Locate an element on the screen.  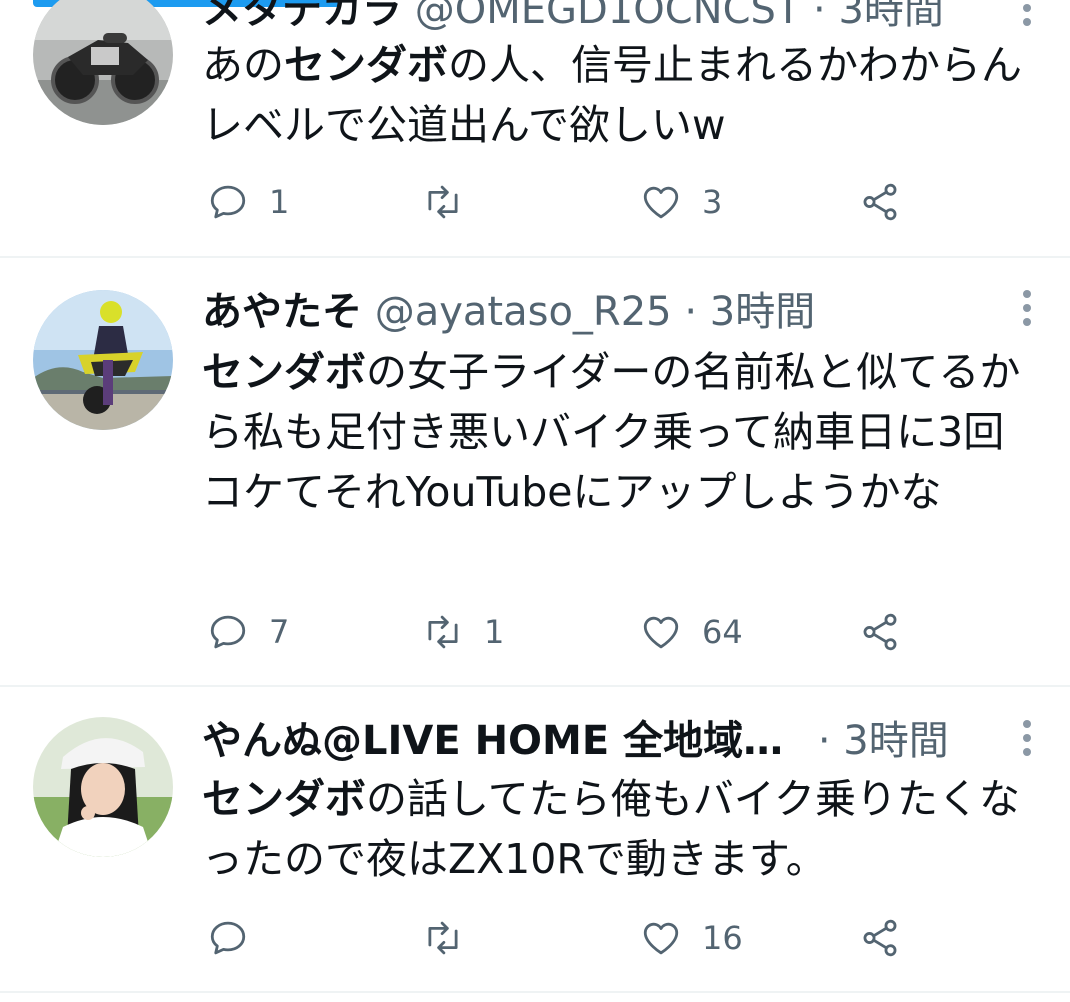
retweet-button: 1 is located at coordinates (463, 632).